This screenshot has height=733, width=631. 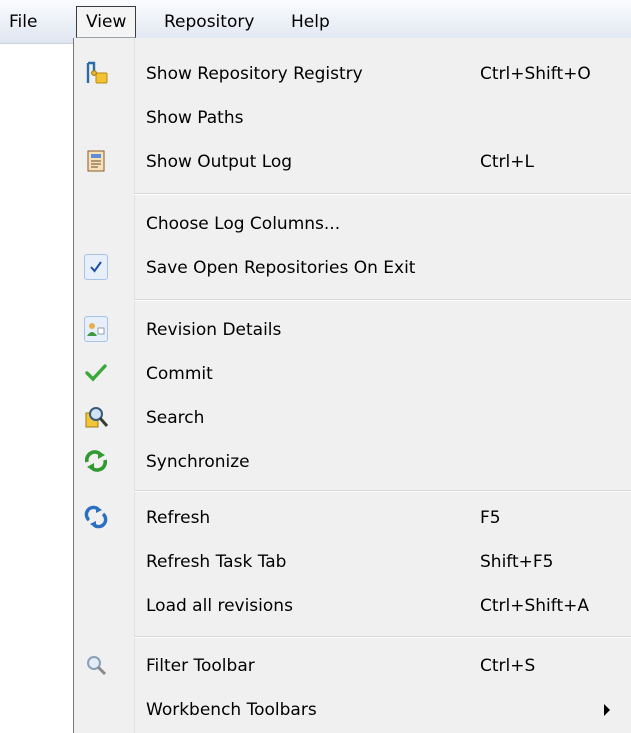 What do you see at coordinates (219, 606) in the screenshot?
I see `menu-item-label: Load all revisions` at bounding box center [219, 606].